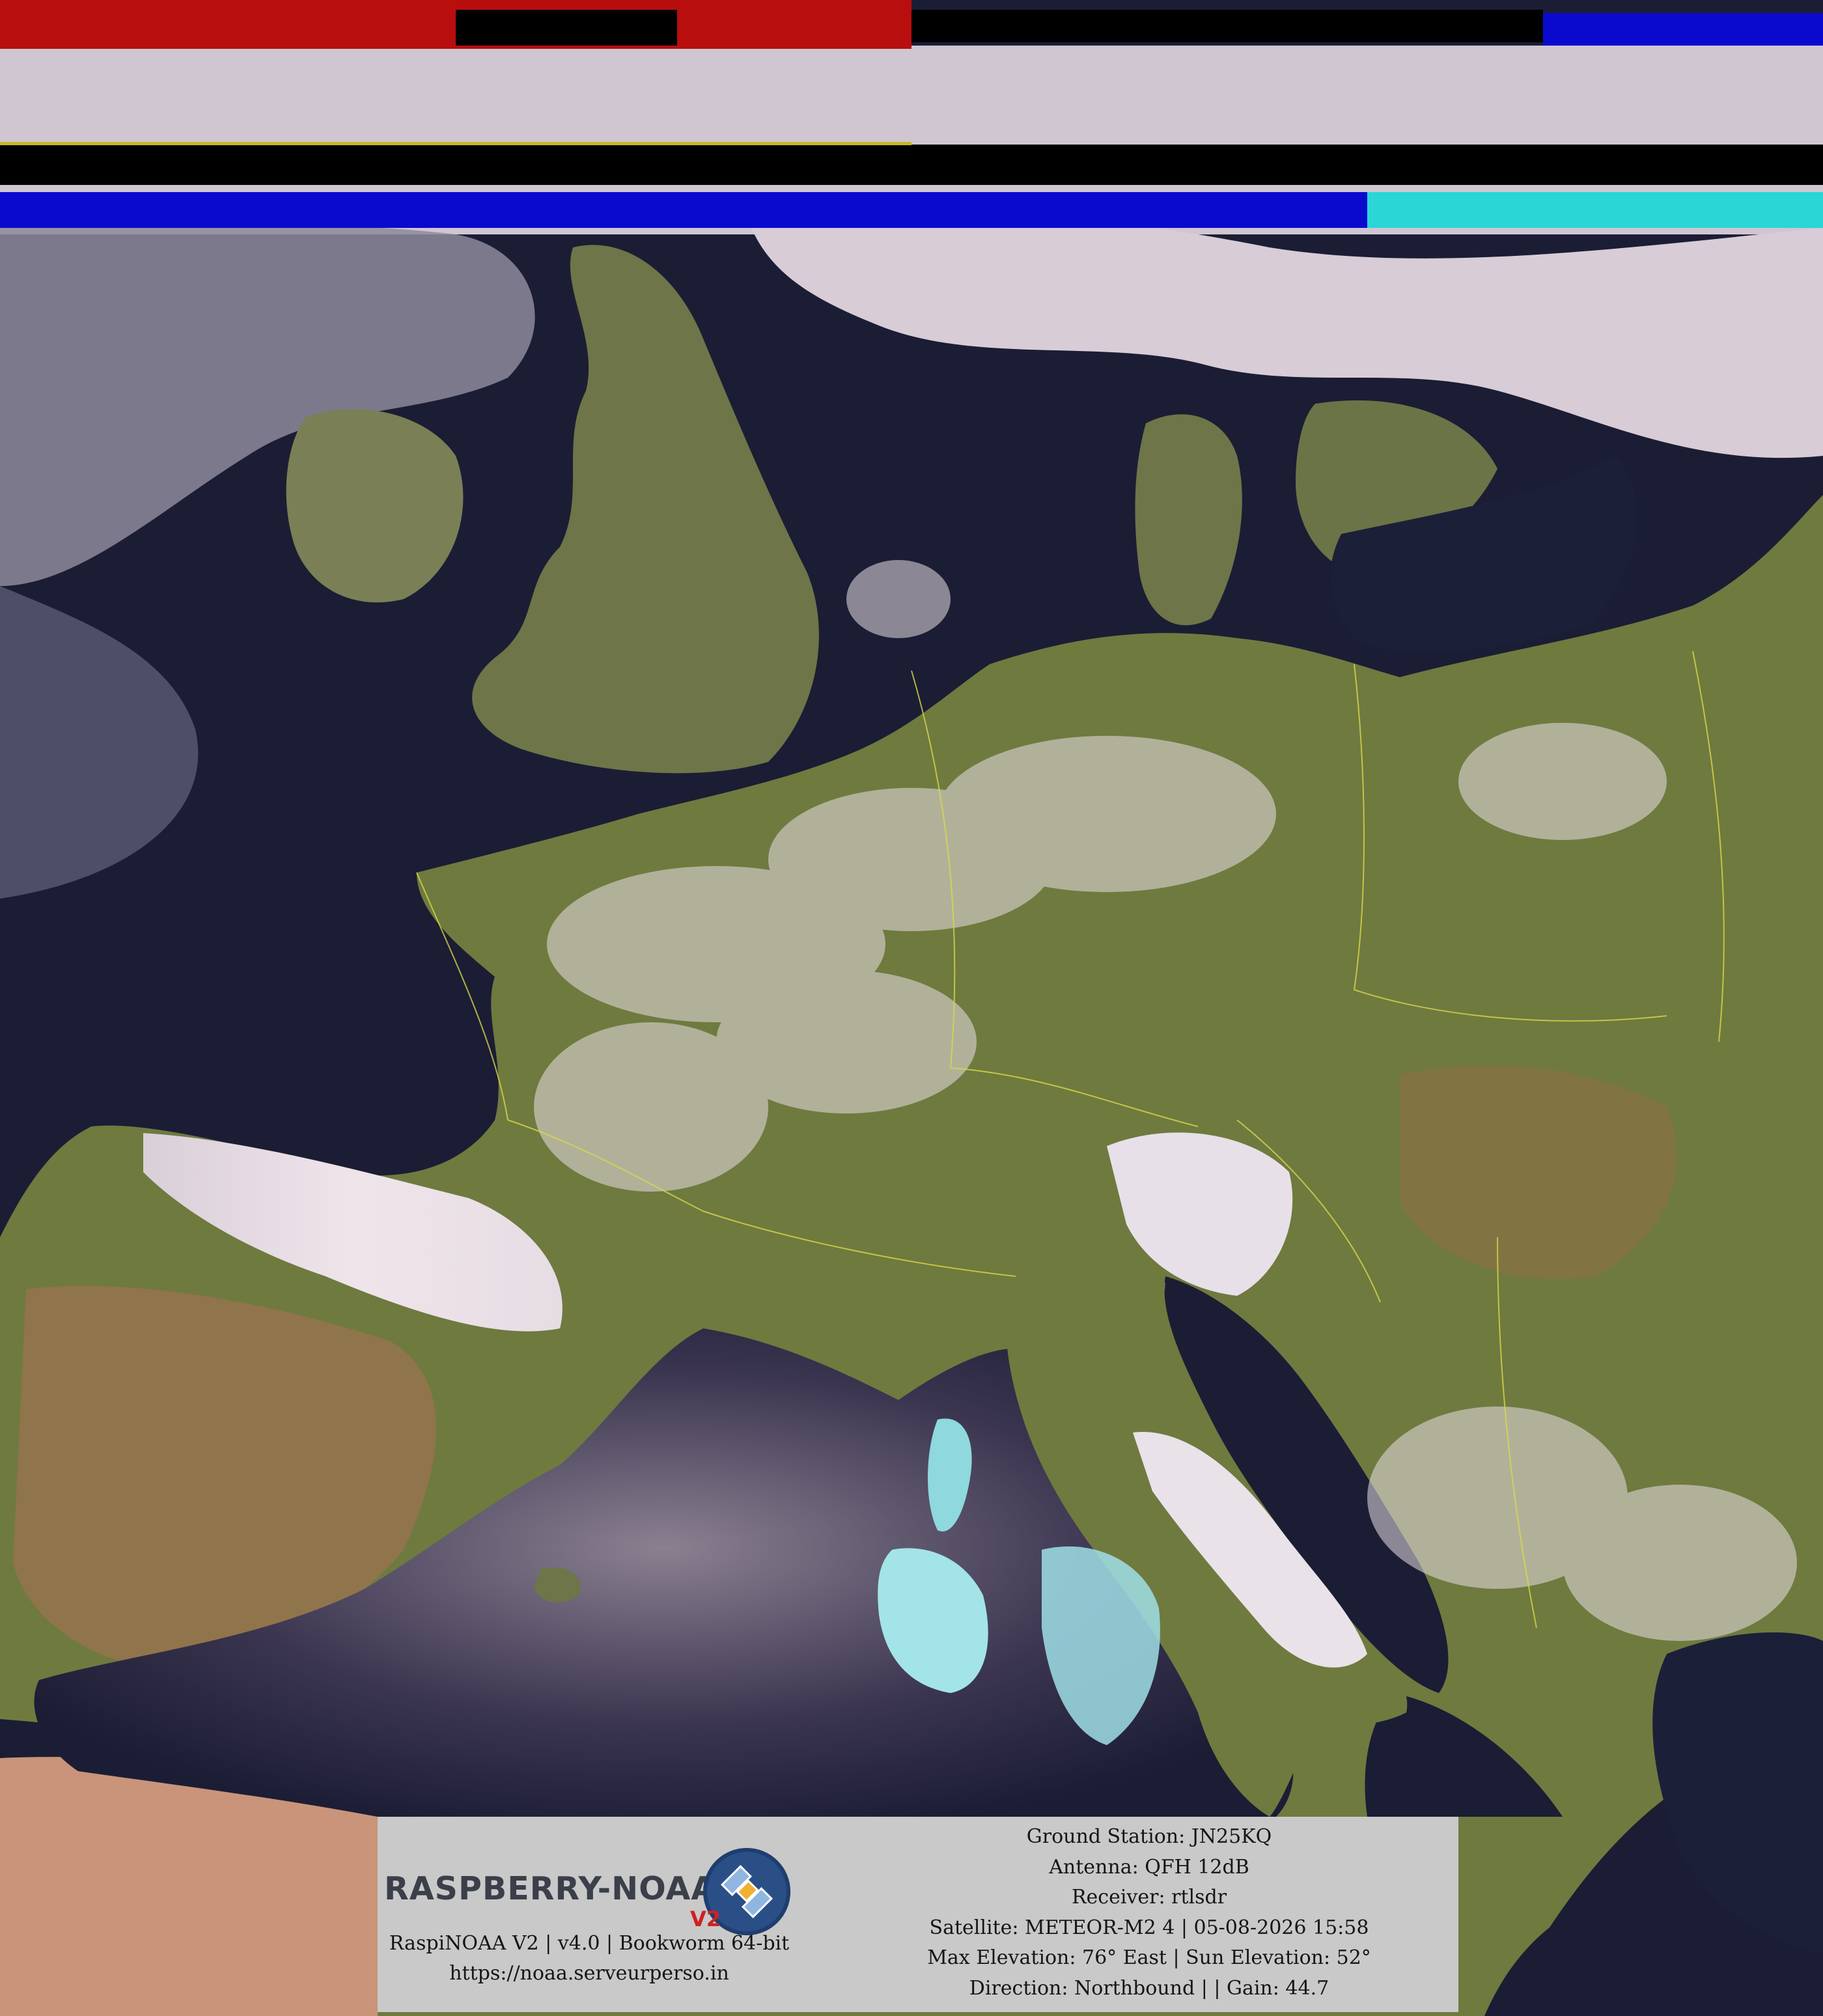 This screenshot has height=2016, width=1823. I want to click on software-line: RaspiNOAA V2 | v4.0 | Bookworm 64-bit, so click(589, 1944).